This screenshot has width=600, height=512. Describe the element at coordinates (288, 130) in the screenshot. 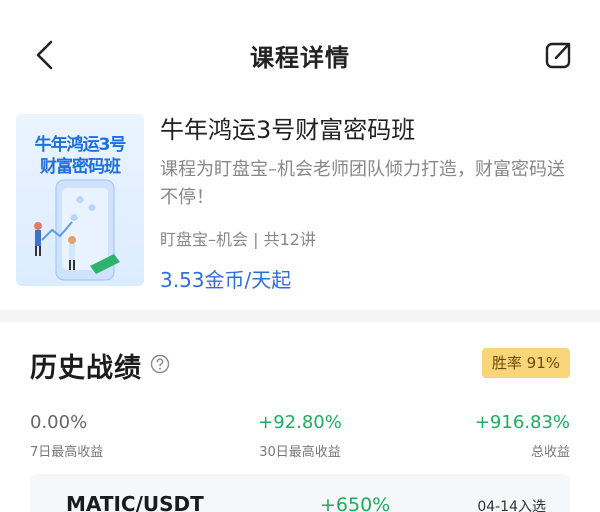

I see `course-title: 牛年鸿运3号财富密码班` at that location.